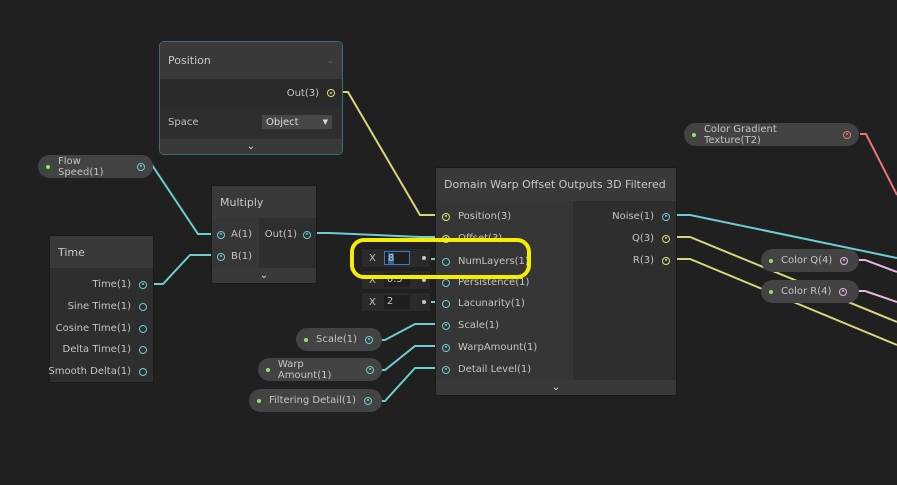 The height and width of the screenshot is (485, 897). What do you see at coordinates (280, 234) in the screenshot?
I see `output-label: Out(1)` at bounding box center [280, 234].